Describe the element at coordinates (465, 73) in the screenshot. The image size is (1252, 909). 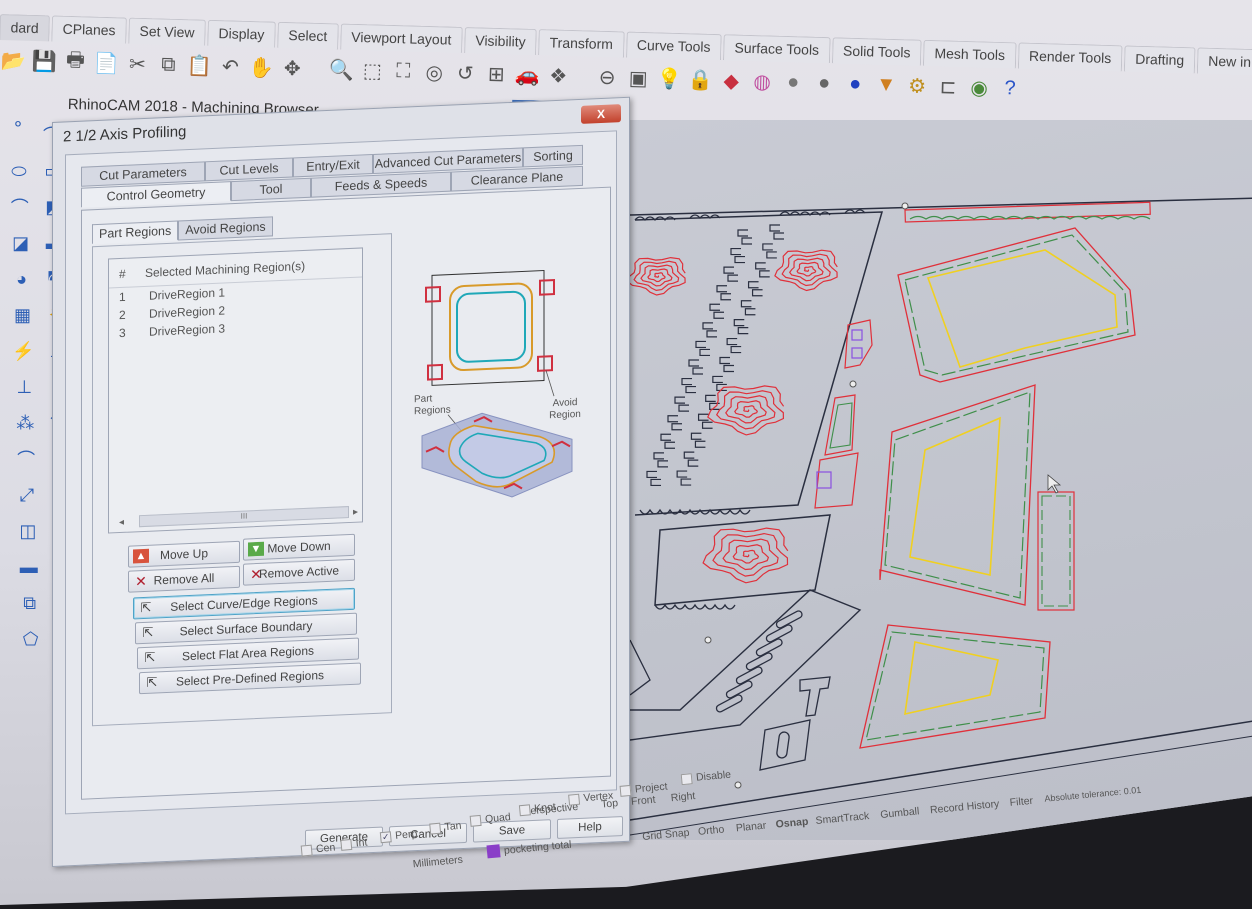
I see `undo-view-icon: ↺` at that location.